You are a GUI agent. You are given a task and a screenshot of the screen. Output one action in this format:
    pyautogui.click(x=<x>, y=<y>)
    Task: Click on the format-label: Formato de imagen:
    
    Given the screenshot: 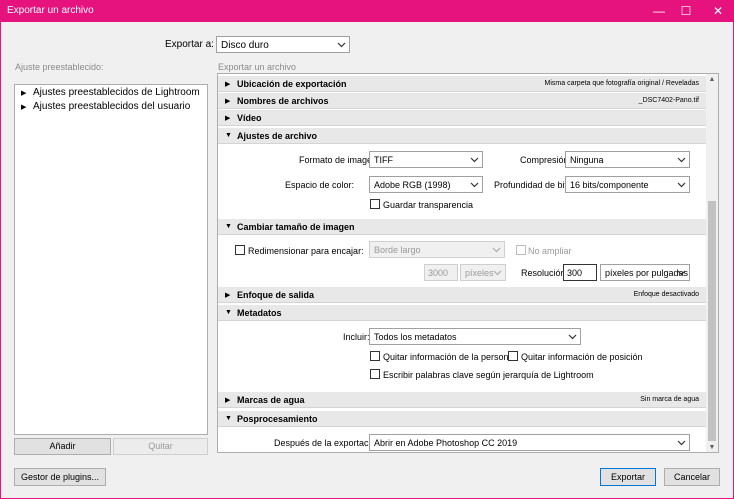 What is the action you would take?
    pyautogui.click(x=339, y=160)
    